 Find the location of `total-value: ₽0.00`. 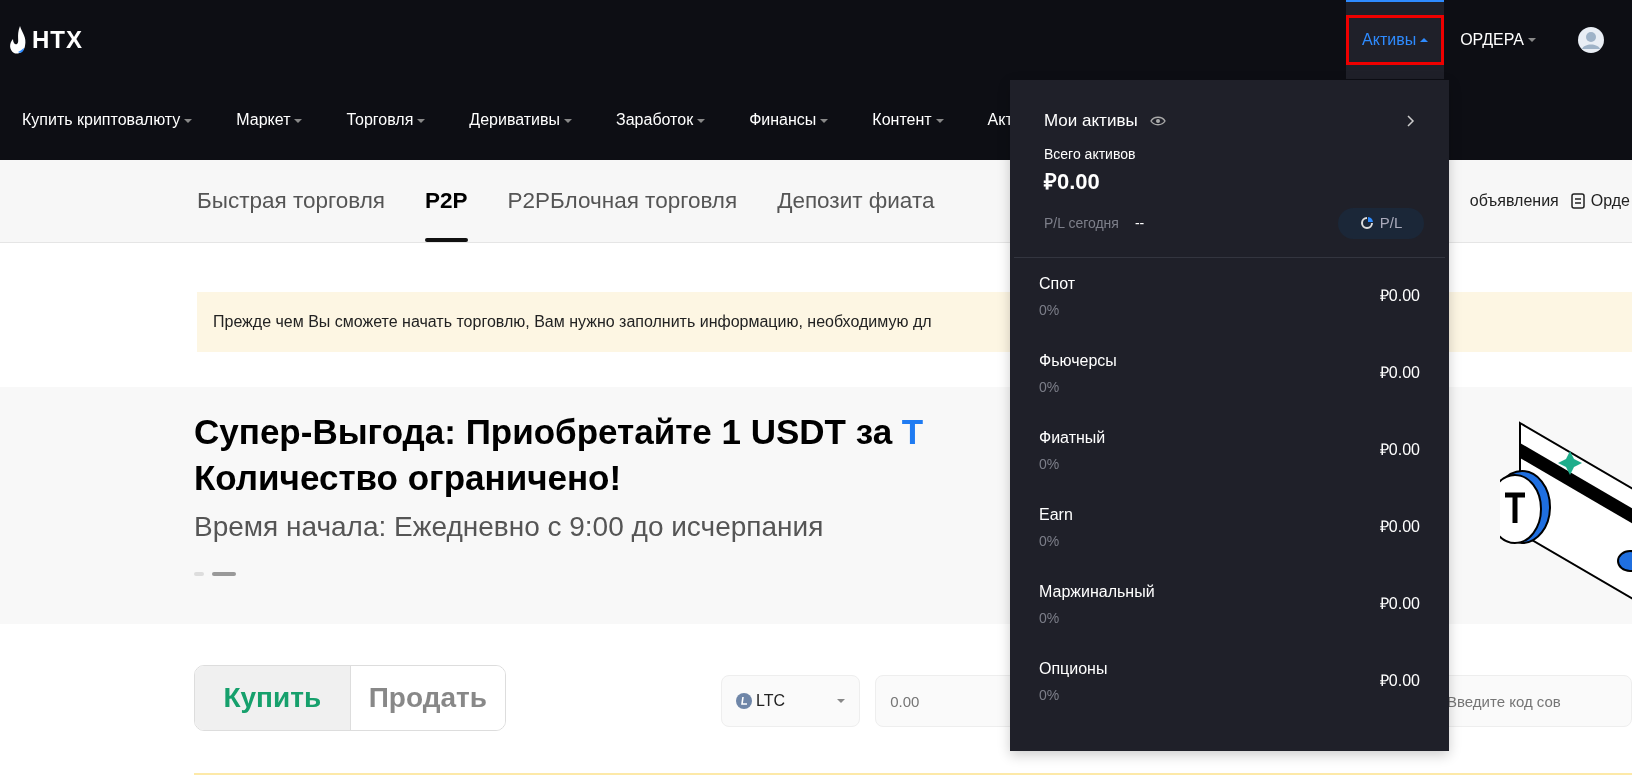

total-value: ₽0.00 is located at coordinates (1072, 181).